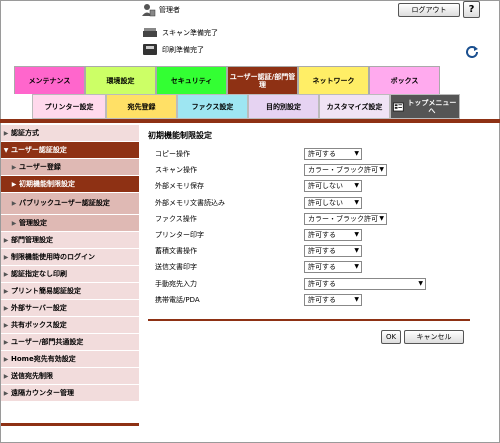  Describe the element at coordinates (120, 80) in the screenshot. I see `tab-environment: 環境設定` at that location.